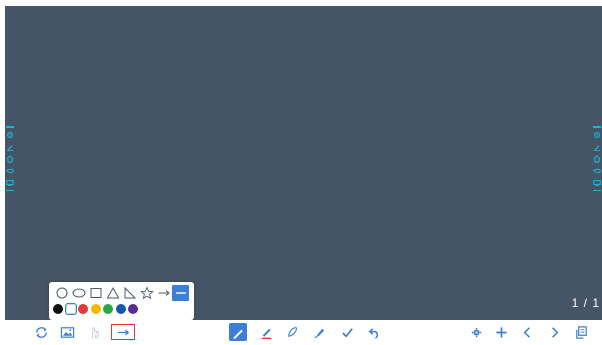 The width and height of the screenshot is (602, 345). I want to click on star-shape-icon, so click(146, 293).